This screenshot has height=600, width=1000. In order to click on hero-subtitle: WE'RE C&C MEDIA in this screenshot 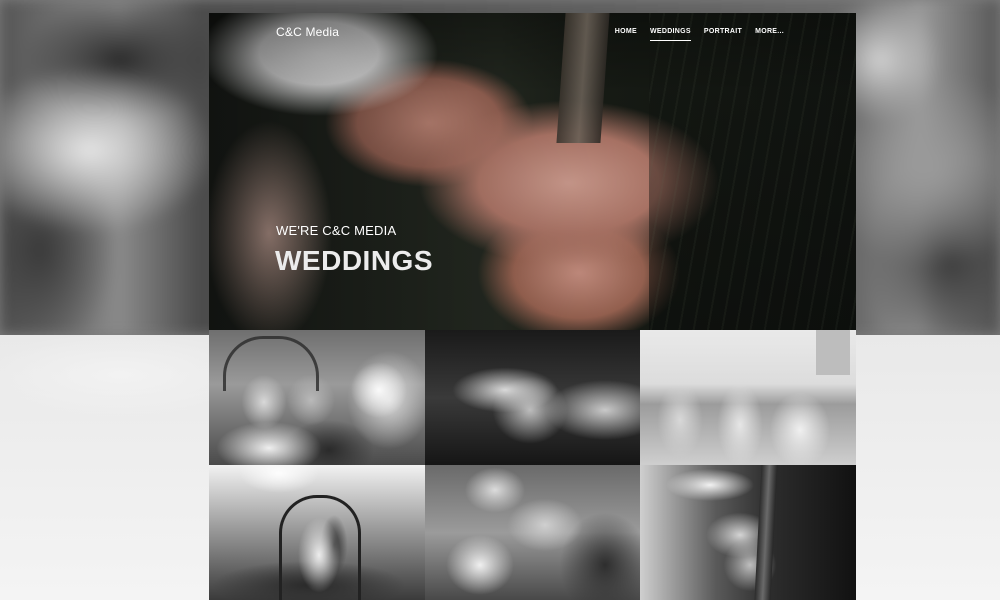, I will do `click(336, 230)`.